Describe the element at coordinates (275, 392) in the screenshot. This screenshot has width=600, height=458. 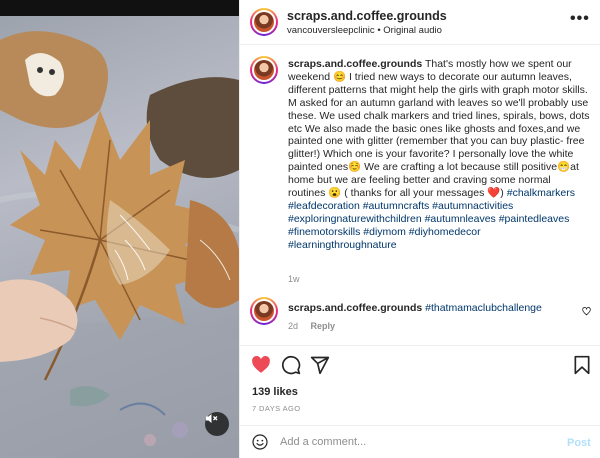
I see `likes-count: 139 likes` at that location.